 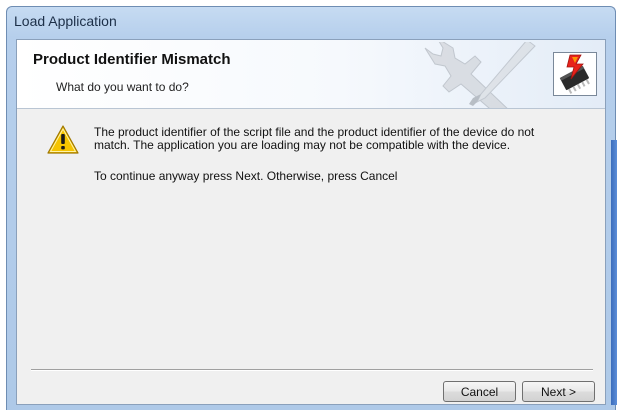 I want to click on window-edge-accent, so click(x=614, y=272).